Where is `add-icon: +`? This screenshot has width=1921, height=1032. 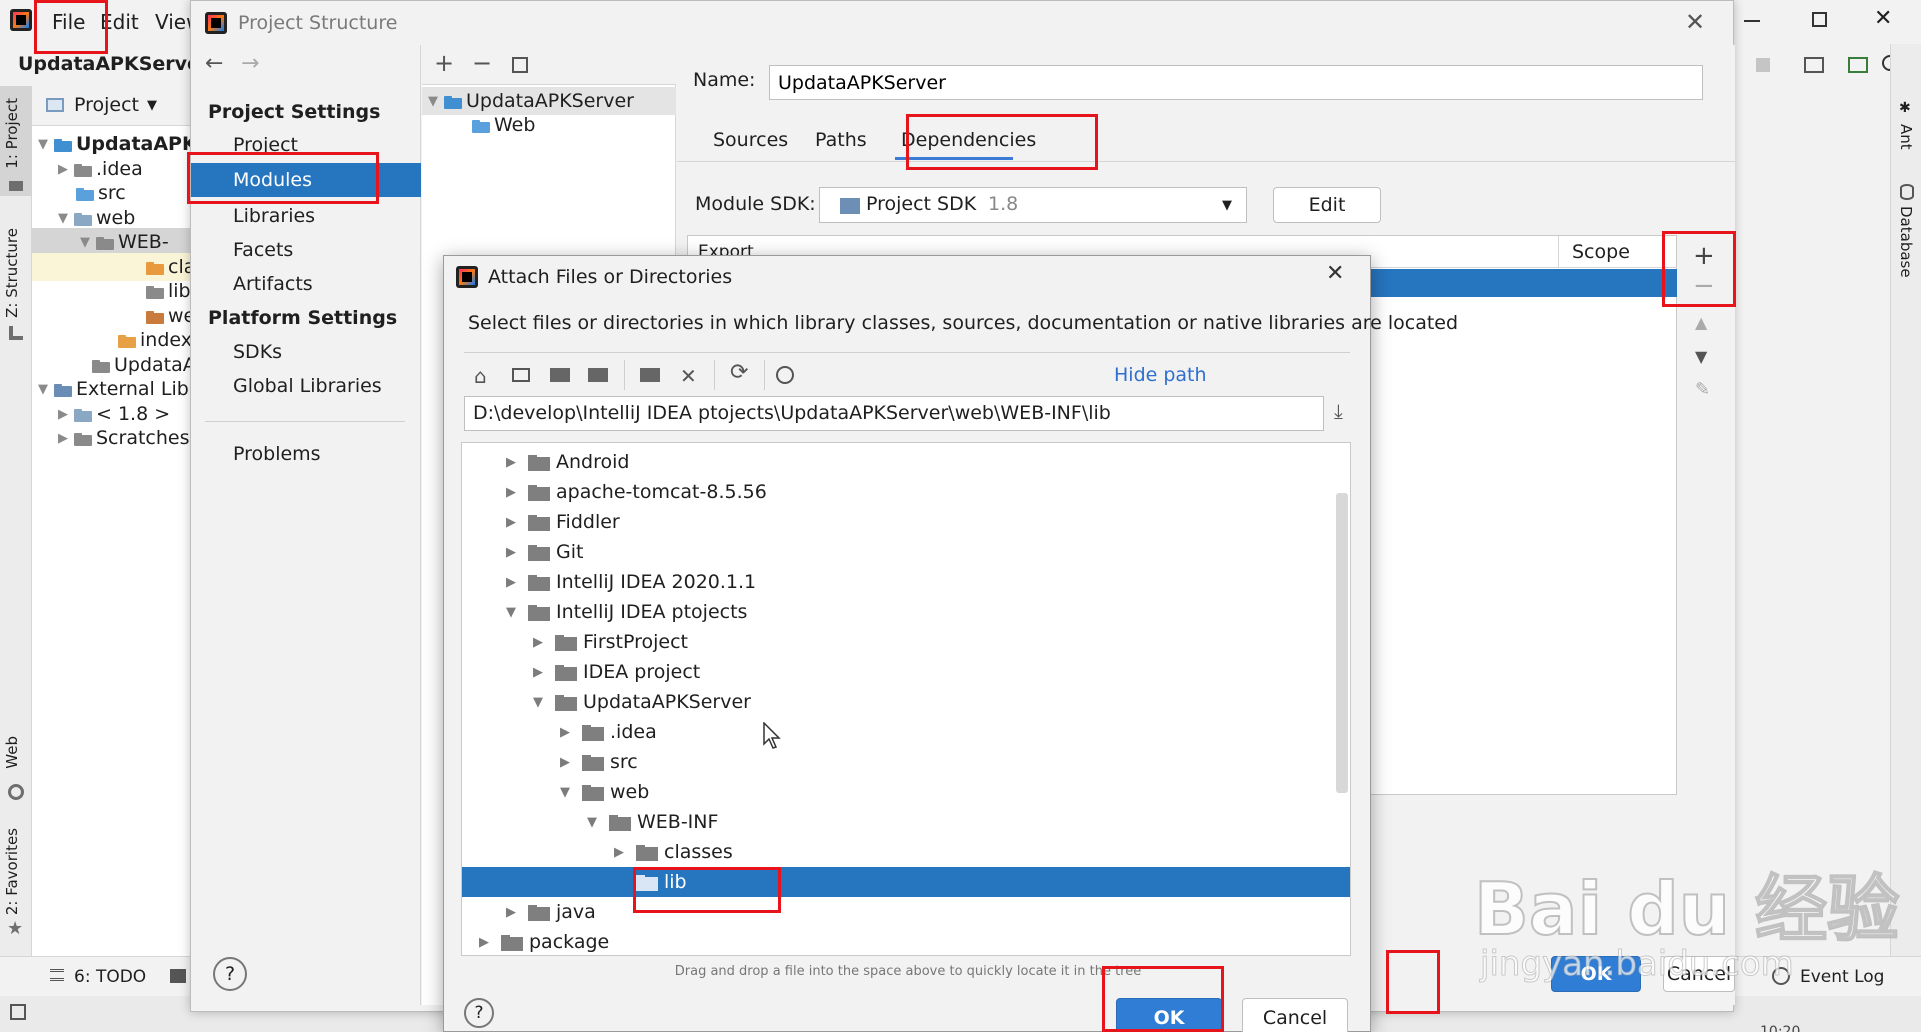
add-icon: + is located at coordinates (444, 63).